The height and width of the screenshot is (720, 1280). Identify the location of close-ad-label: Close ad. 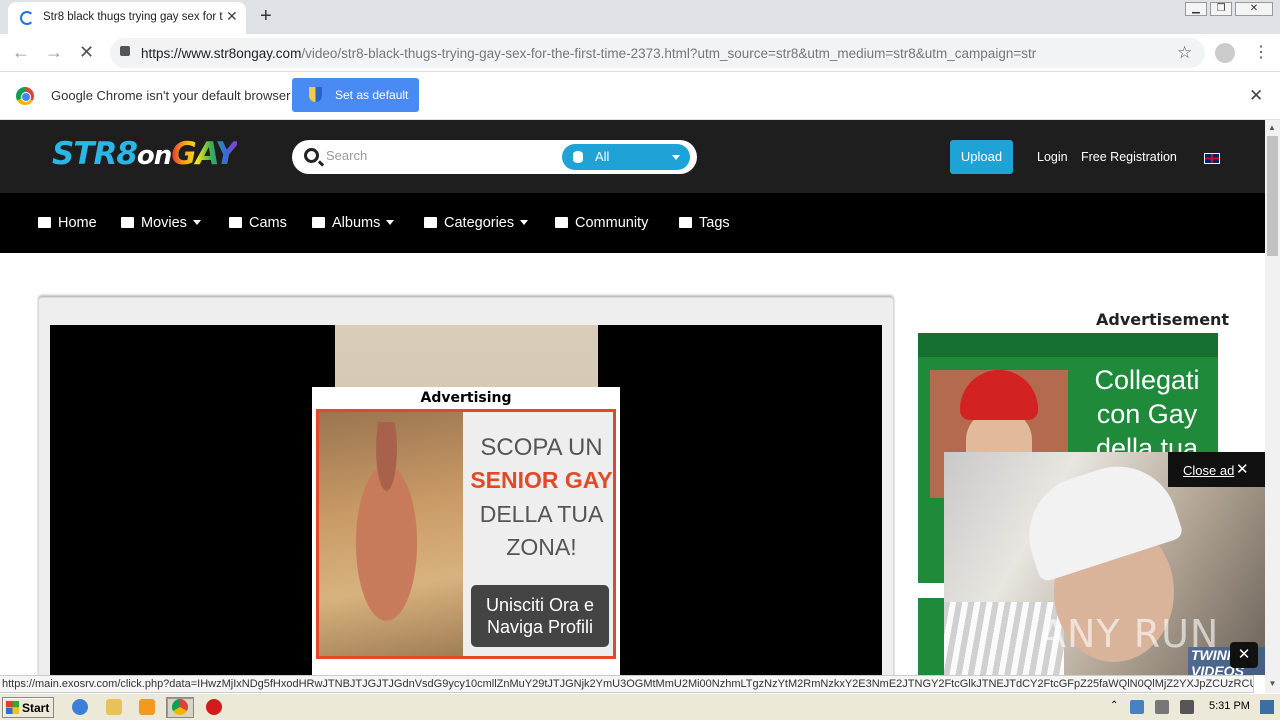
(1209, 470).